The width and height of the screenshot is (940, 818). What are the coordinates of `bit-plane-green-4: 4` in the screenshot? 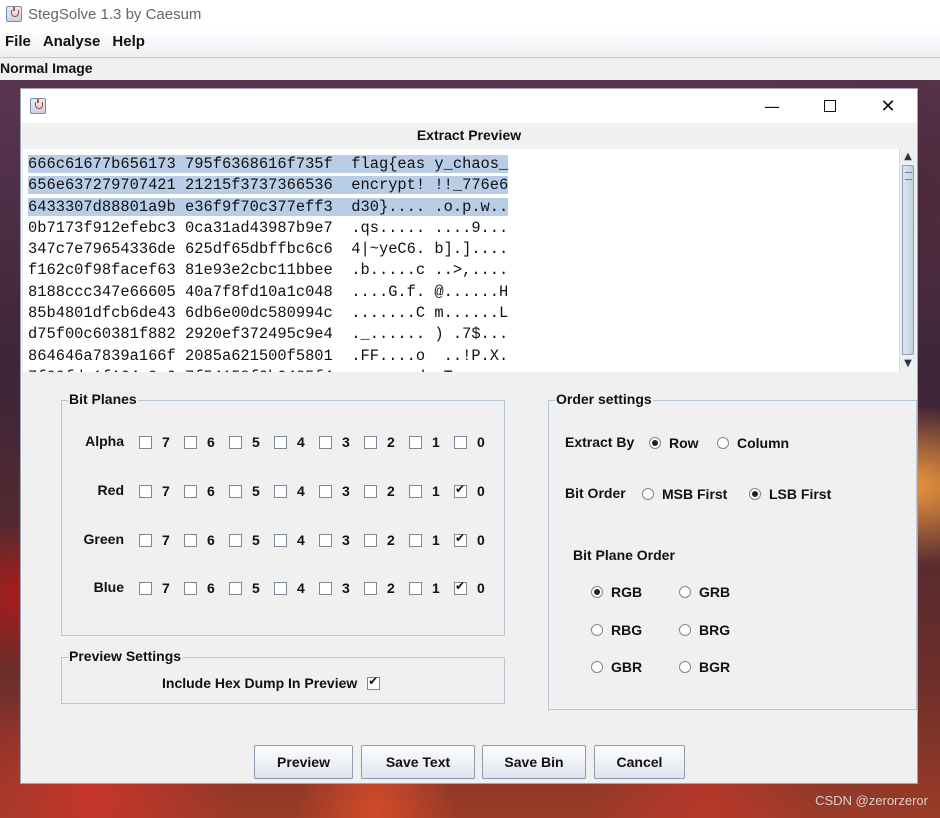 It's located at (289, 540).